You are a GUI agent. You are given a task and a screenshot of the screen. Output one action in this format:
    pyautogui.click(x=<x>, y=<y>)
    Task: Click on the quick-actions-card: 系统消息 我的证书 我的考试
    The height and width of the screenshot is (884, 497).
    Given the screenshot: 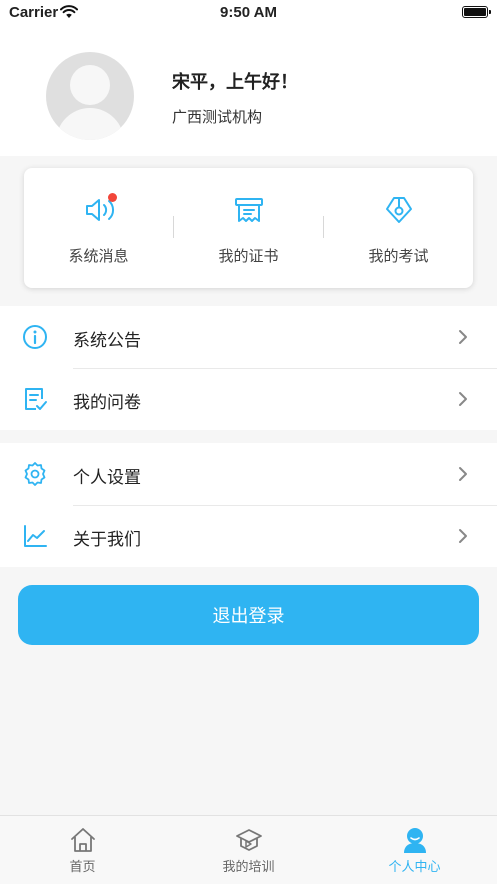 What is the action you would take?
    pyautogui.click(x=248, y=228)
    